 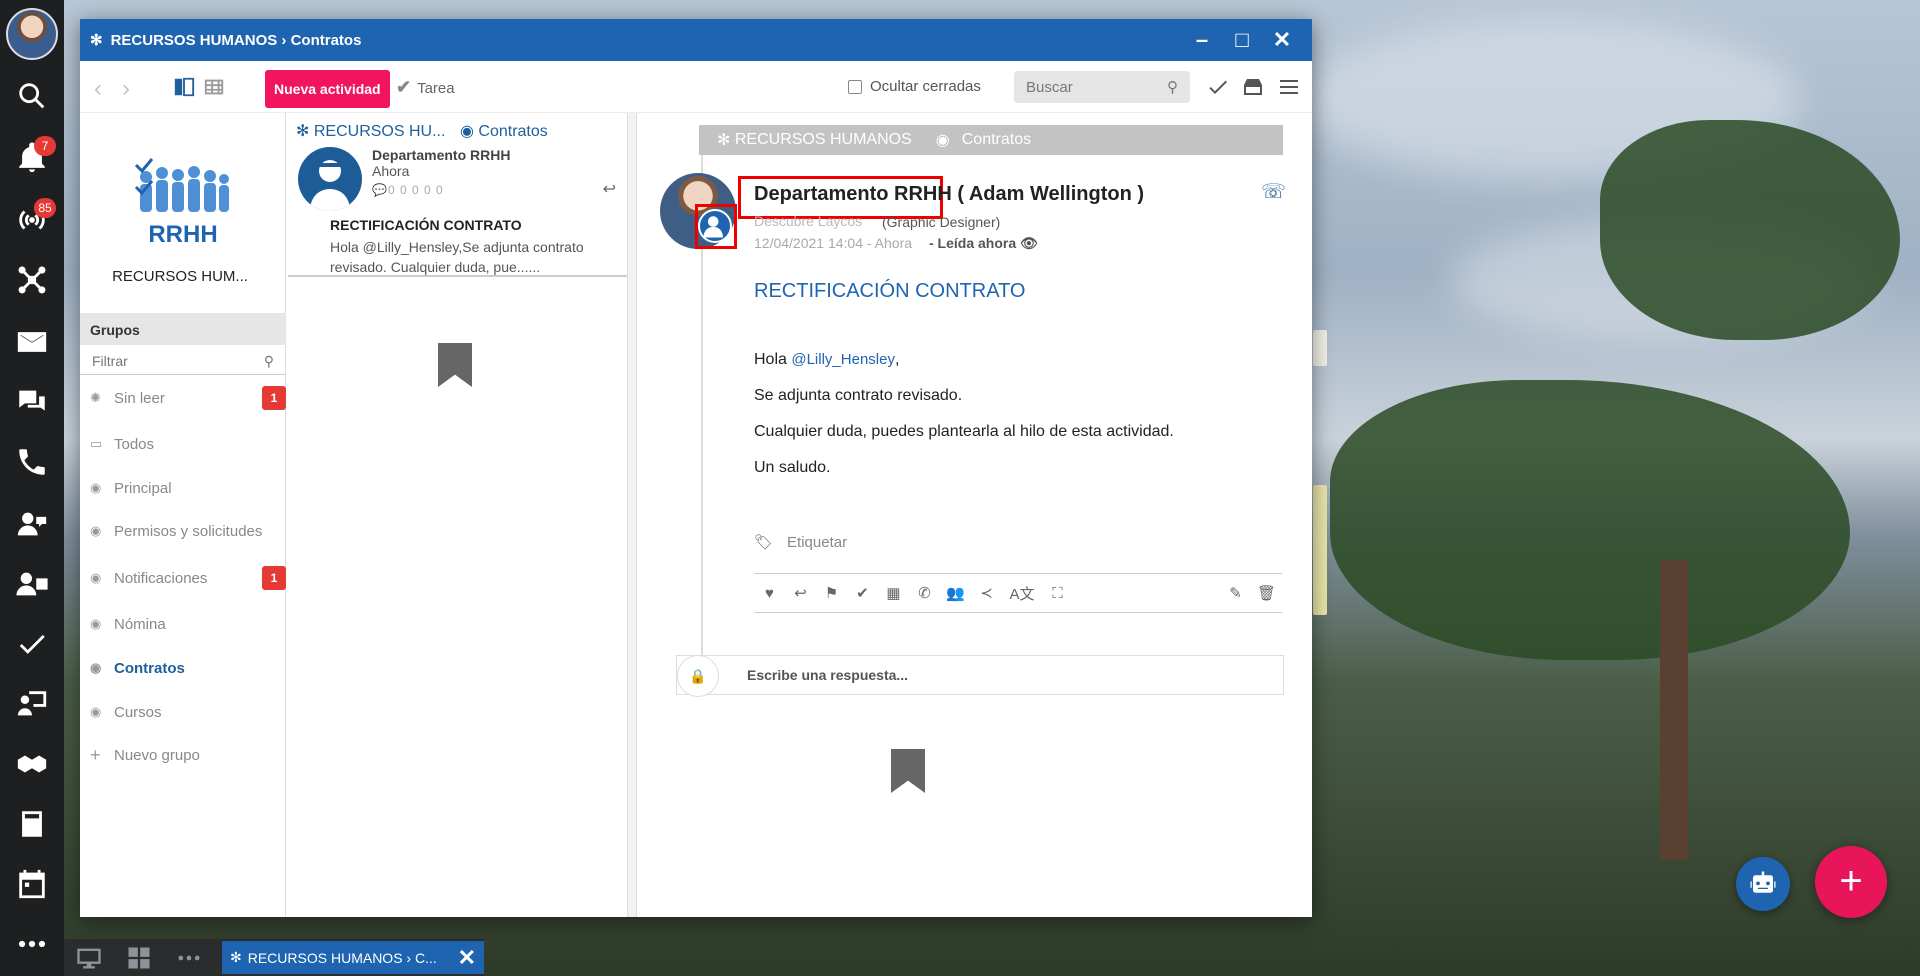 What do you see at coordinates (823, 140) in the screenshot?
I see `detail-crumb-entity: RECURSOS HUMANOS` at bounding box center [823, 140].